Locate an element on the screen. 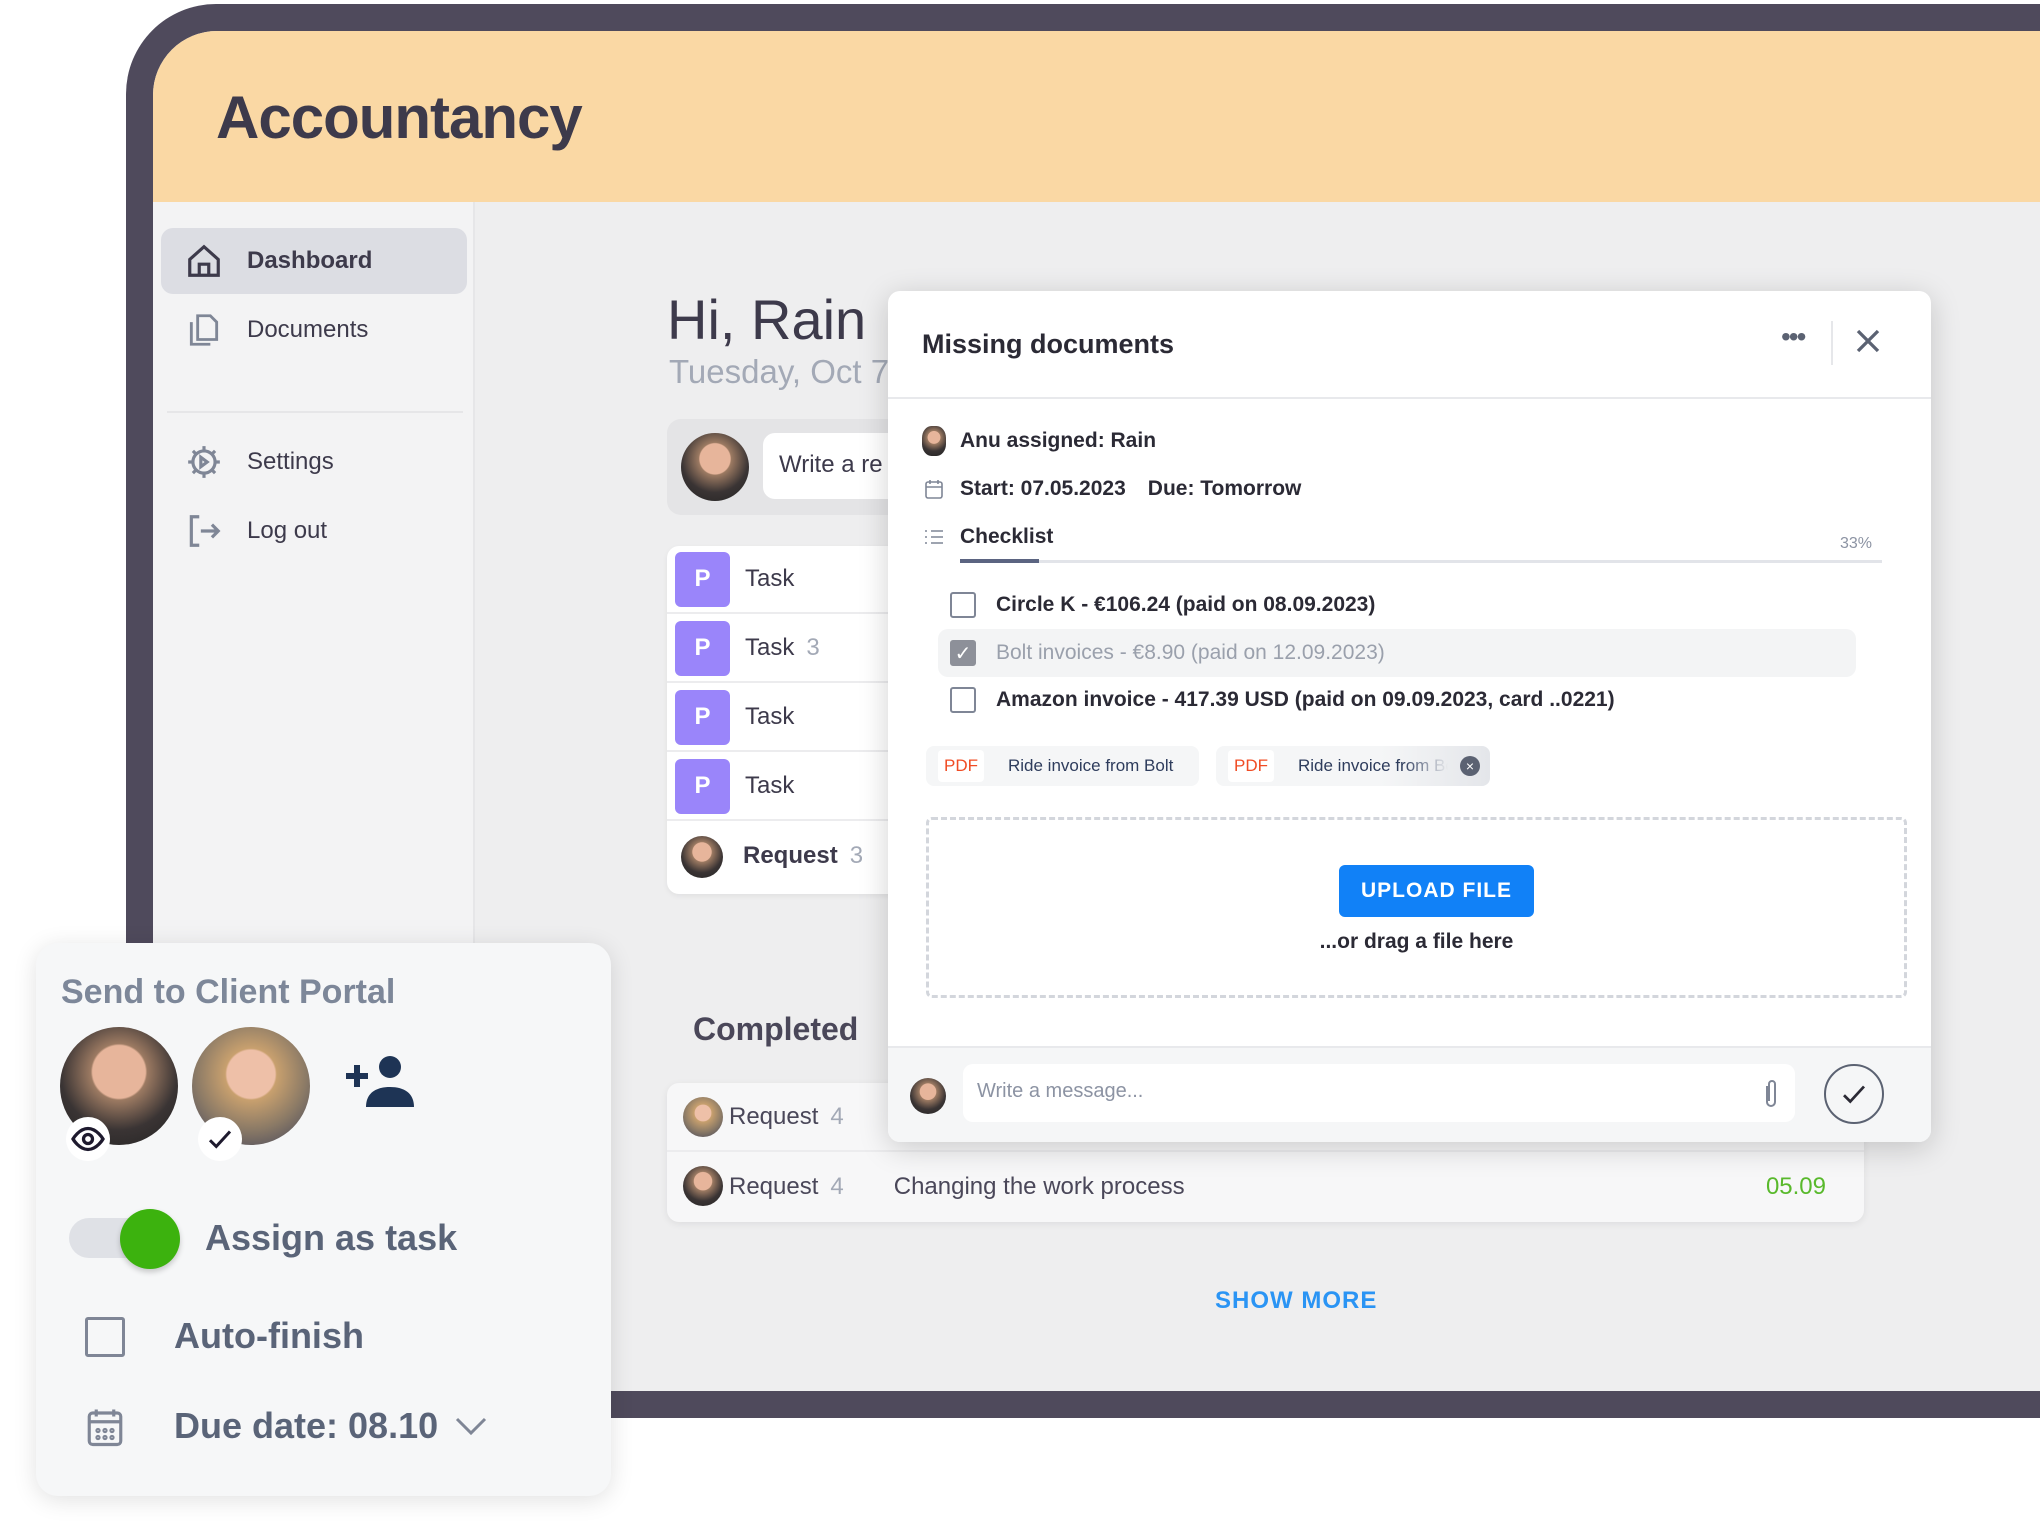 The height and width of the screenshot is (1535, 2040). eye-icon is located at coordinates (88, 1139).